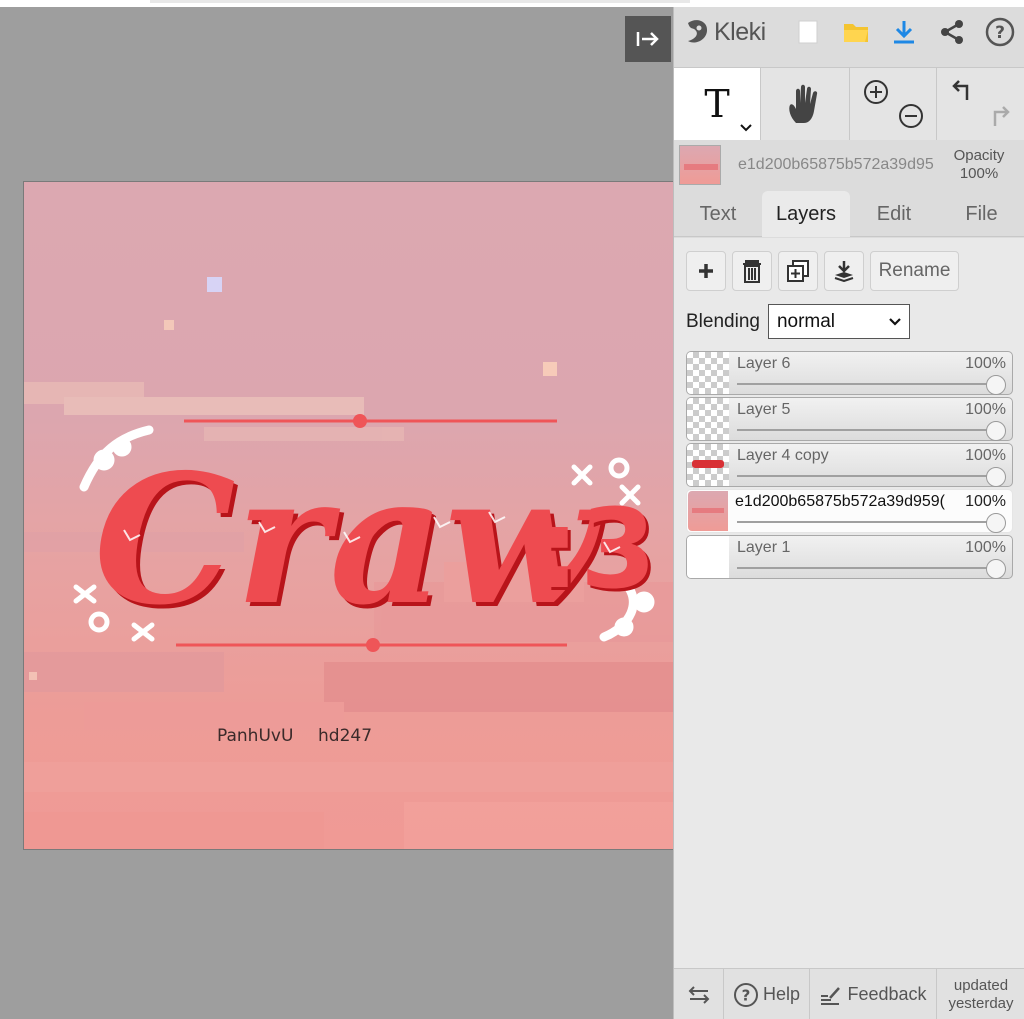 This screenshot has width=1024, height=1019. I want to click on delete-layer-icon, so click(752, 271).